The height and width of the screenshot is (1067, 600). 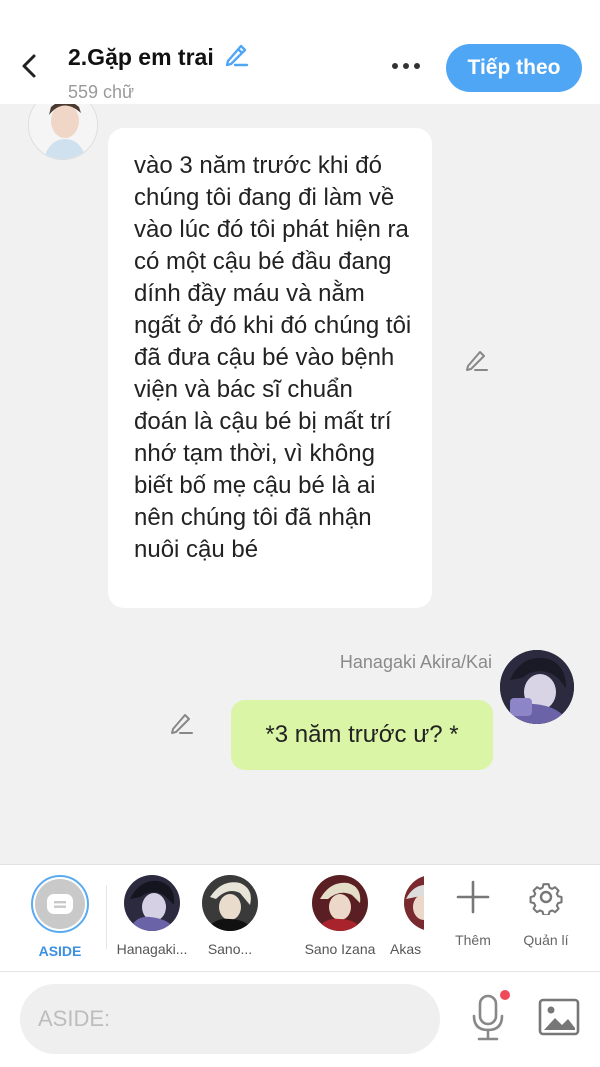 I want to click on top-bar: 2.Gặp em trai 559 chữ Tiếp theo, so click(x=300, y=52).